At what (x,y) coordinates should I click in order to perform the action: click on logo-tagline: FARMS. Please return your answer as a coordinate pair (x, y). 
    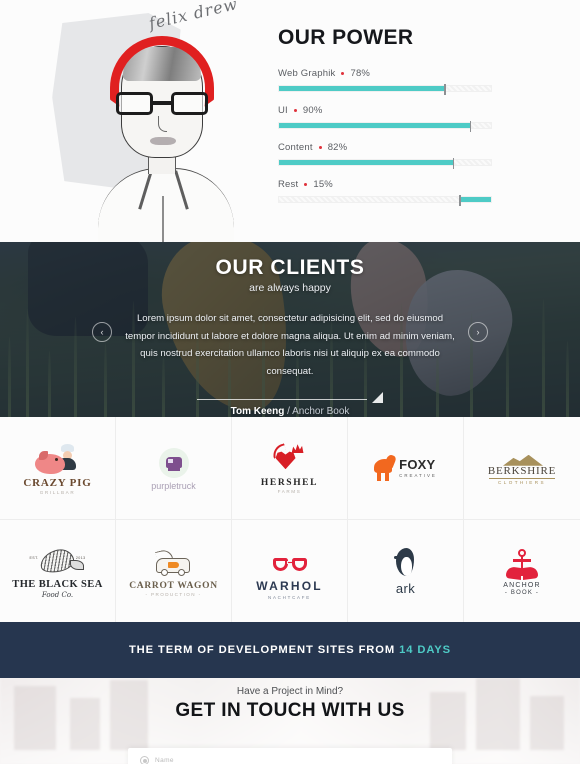
    Looking at the image, I should click on (289, 492).